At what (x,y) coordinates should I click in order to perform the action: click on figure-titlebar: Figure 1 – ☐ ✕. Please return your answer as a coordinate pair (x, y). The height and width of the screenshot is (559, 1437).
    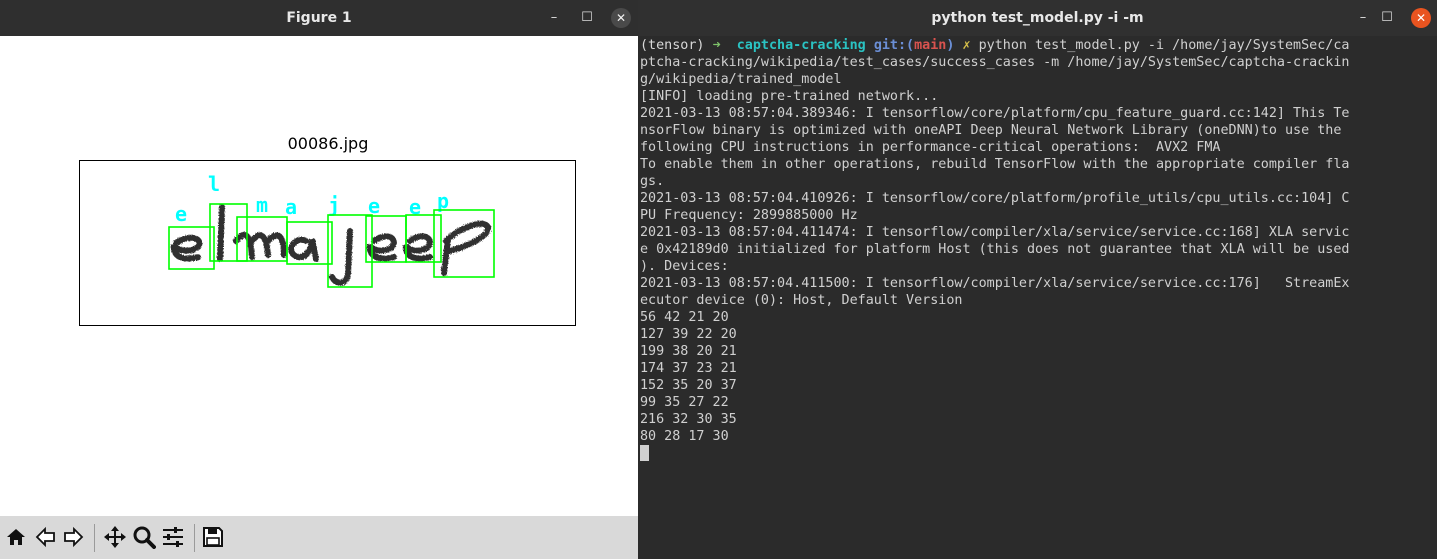
    Looking at the image, I should click on (319, 18).